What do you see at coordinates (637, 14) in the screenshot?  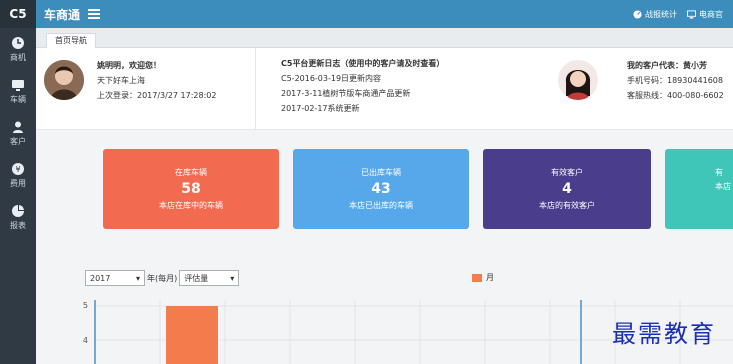 I see `dashboard-icon` at bounding box center [637, 14].